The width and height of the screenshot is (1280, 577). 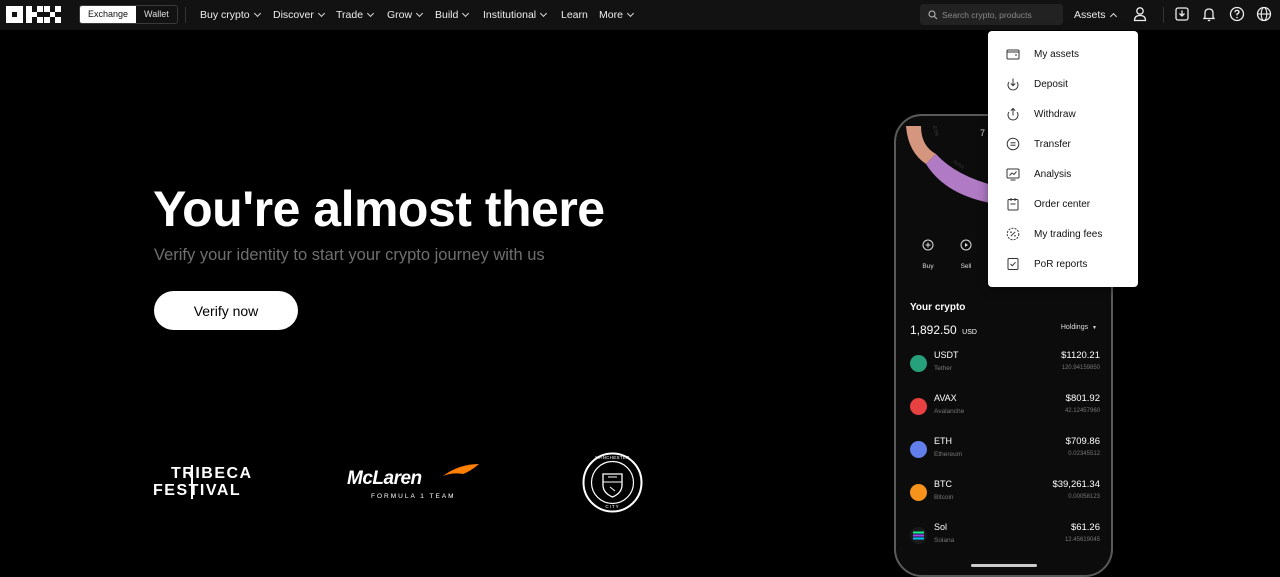 I want to click on crest-text-bottom: CITY, so click(x=612, y=506).